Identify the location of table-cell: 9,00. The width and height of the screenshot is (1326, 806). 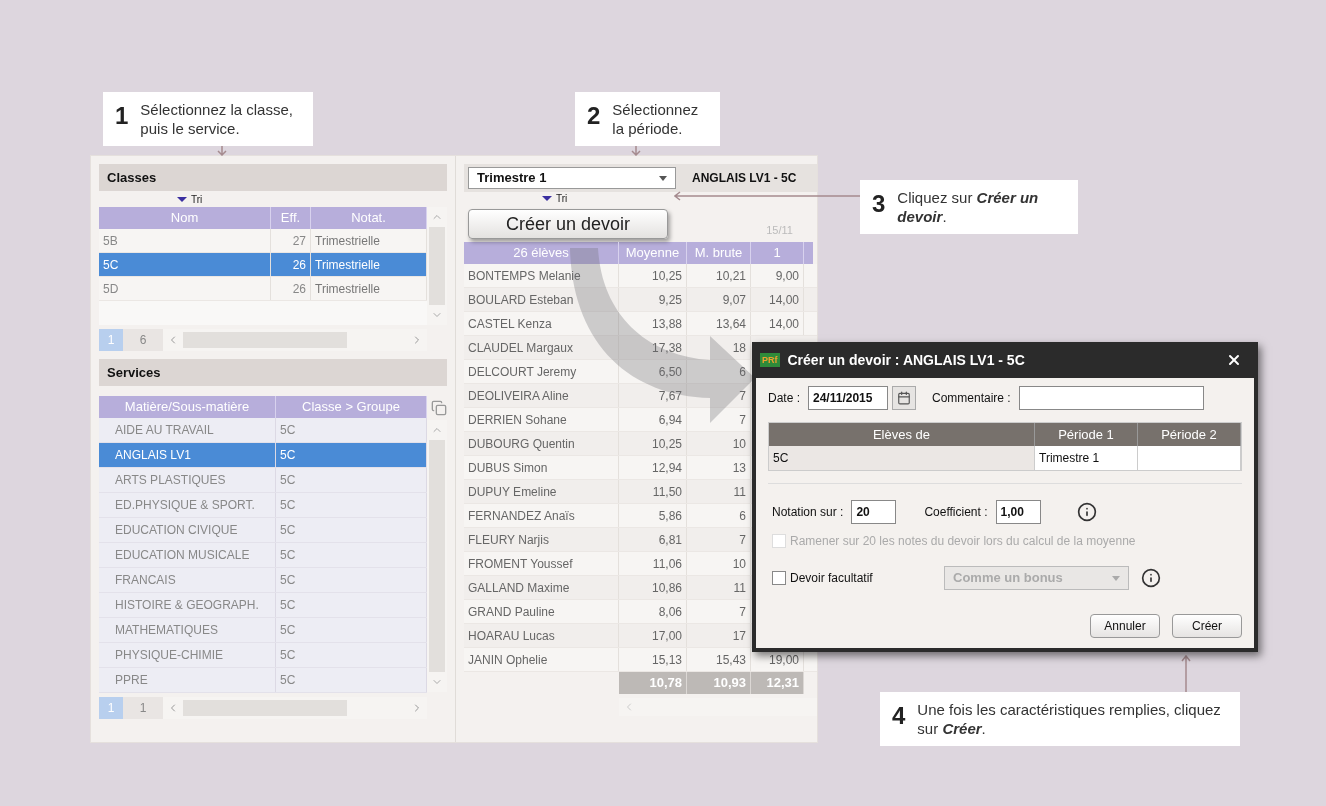
(777, 275).